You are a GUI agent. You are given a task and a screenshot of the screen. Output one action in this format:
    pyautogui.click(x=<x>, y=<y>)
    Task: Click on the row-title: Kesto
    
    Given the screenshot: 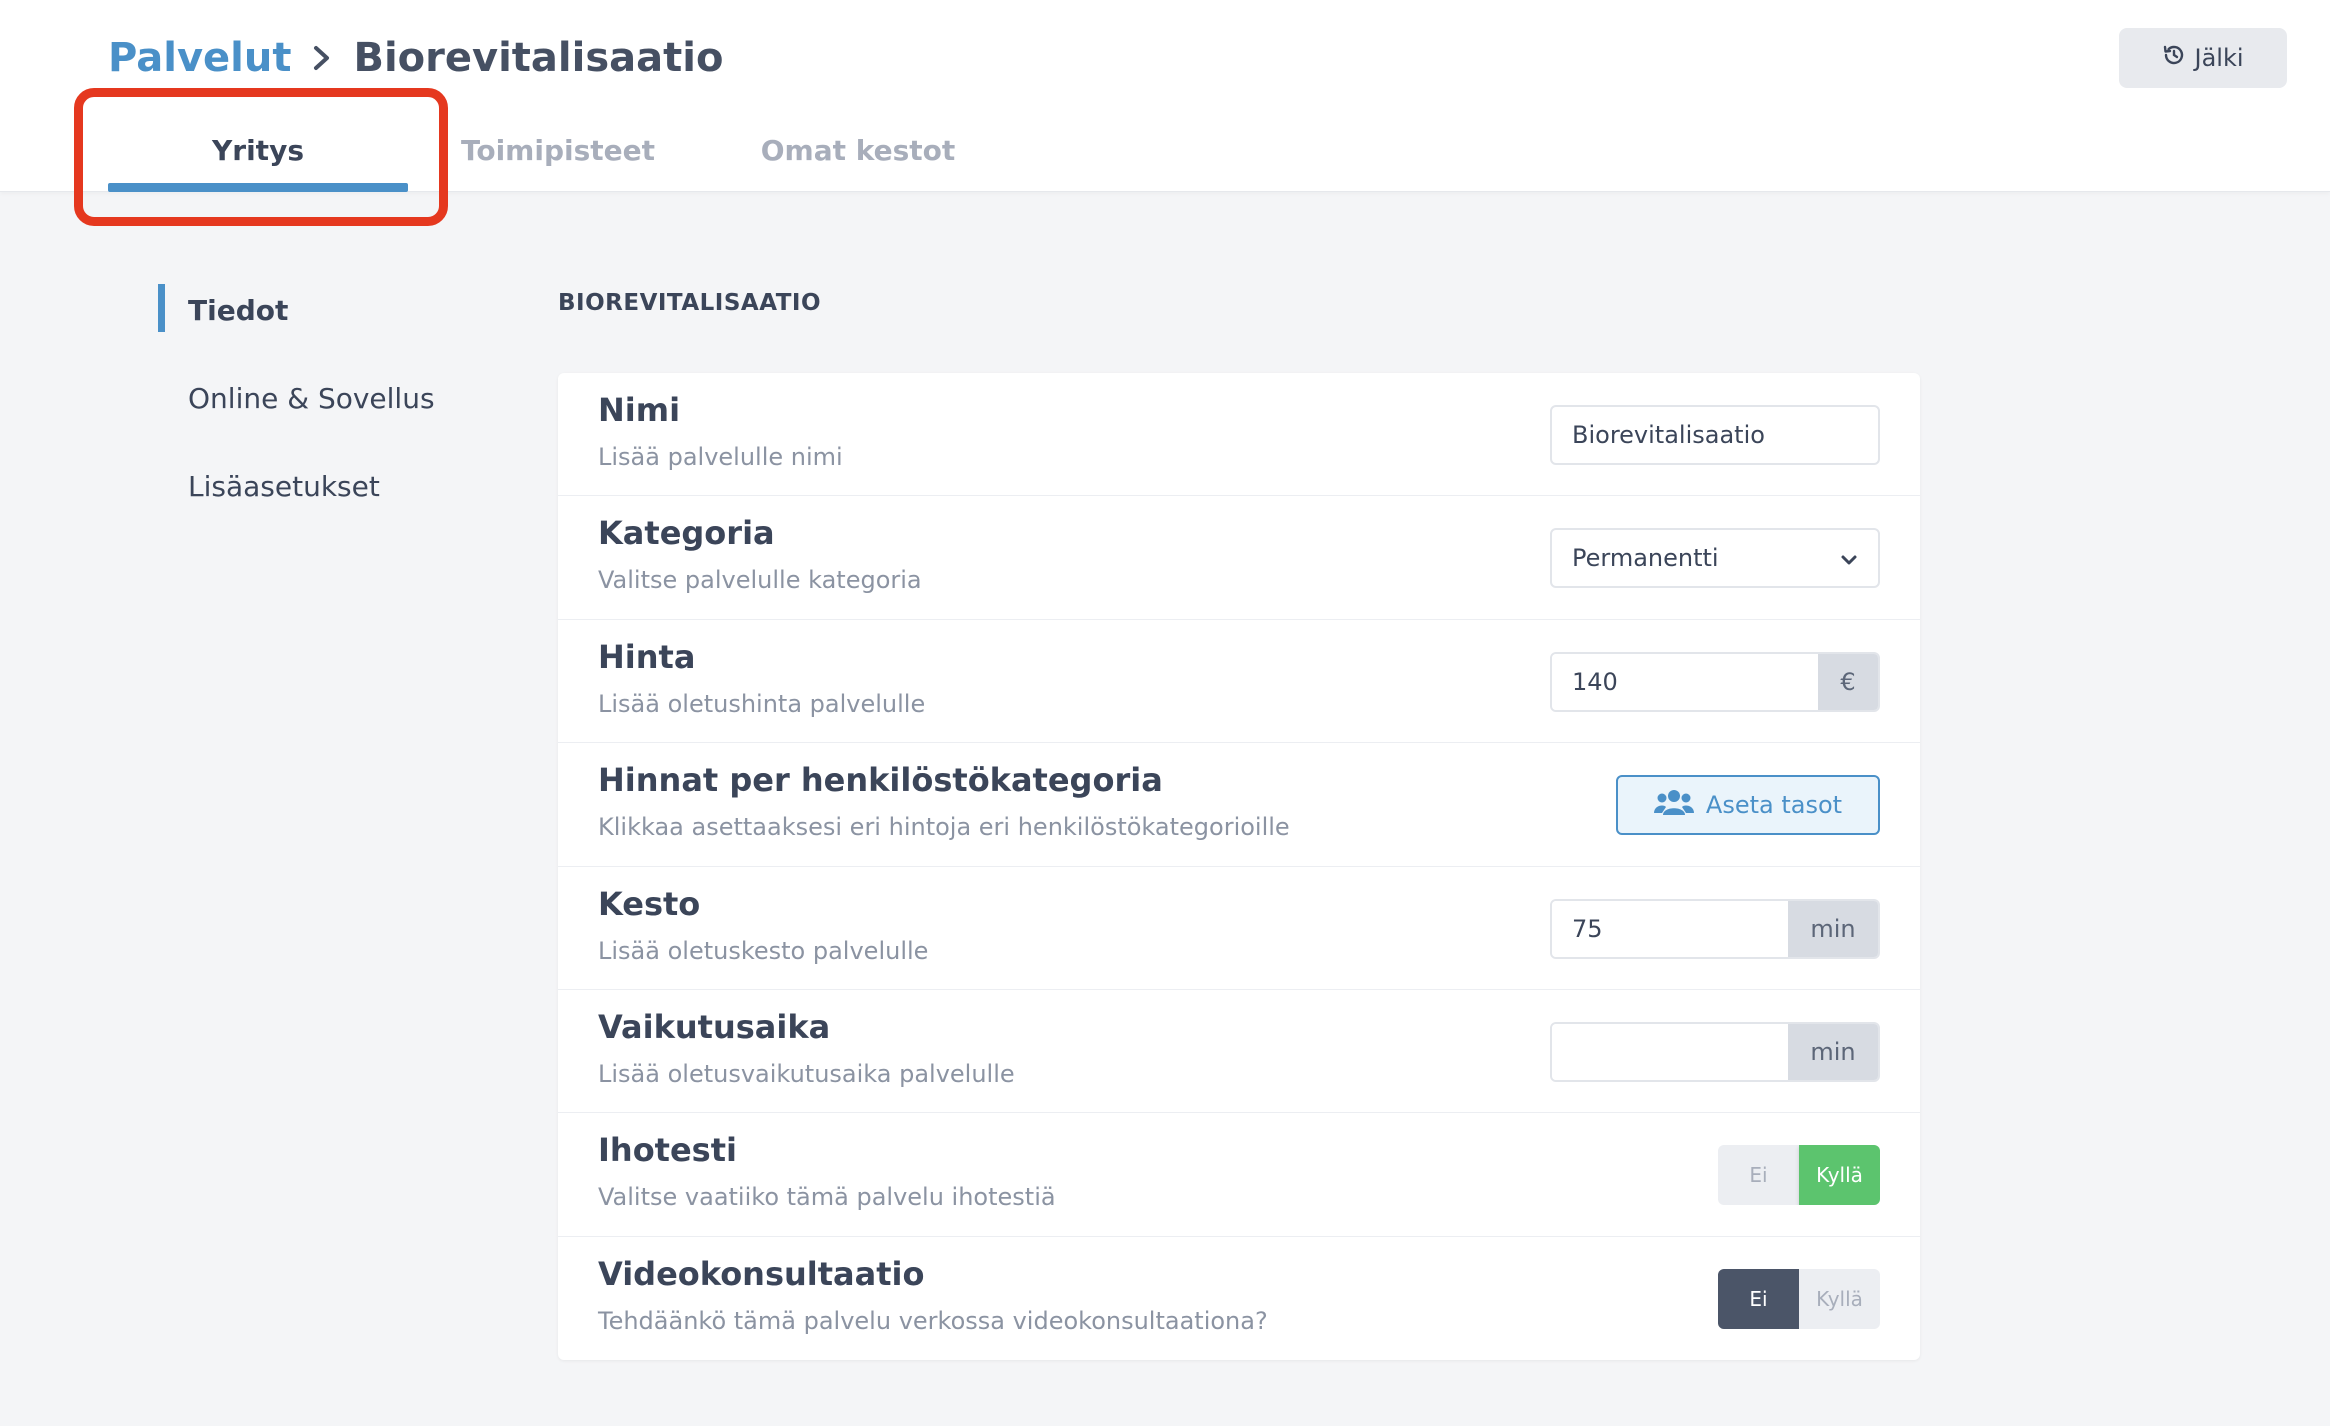 What is the action you would take?
    pyautogui.click(x=649, y=903)
    